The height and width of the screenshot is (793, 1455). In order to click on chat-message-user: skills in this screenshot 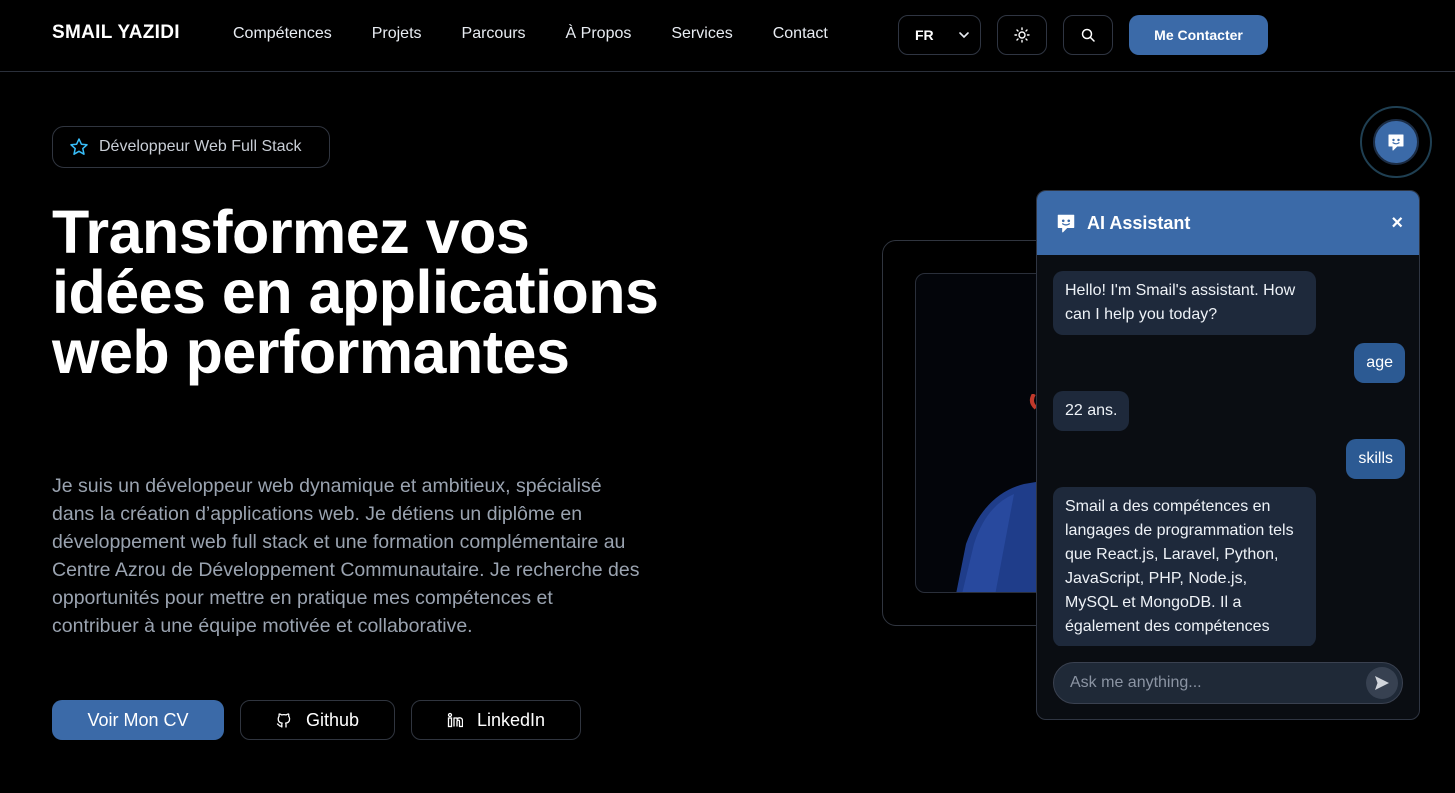, I will do `click(1375, 459)`.